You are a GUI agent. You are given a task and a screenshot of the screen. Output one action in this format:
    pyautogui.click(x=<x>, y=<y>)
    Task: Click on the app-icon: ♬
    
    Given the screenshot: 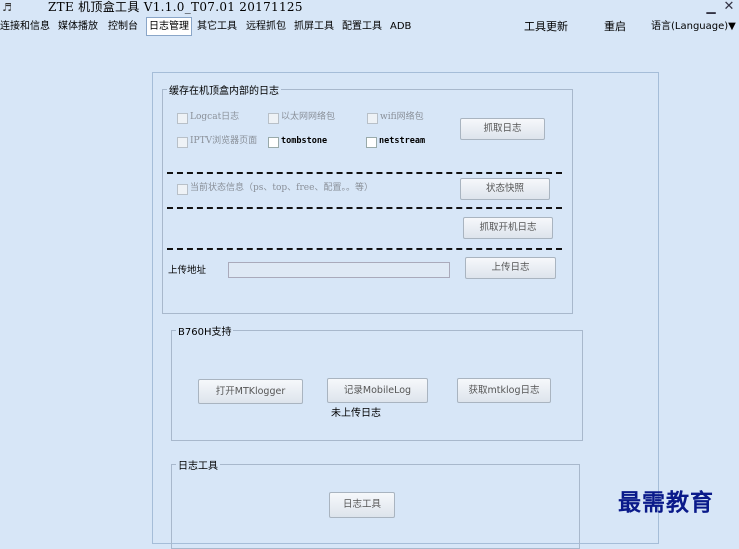 What is the action you would take?
    pyautogui.click(x=7, y=7)
    